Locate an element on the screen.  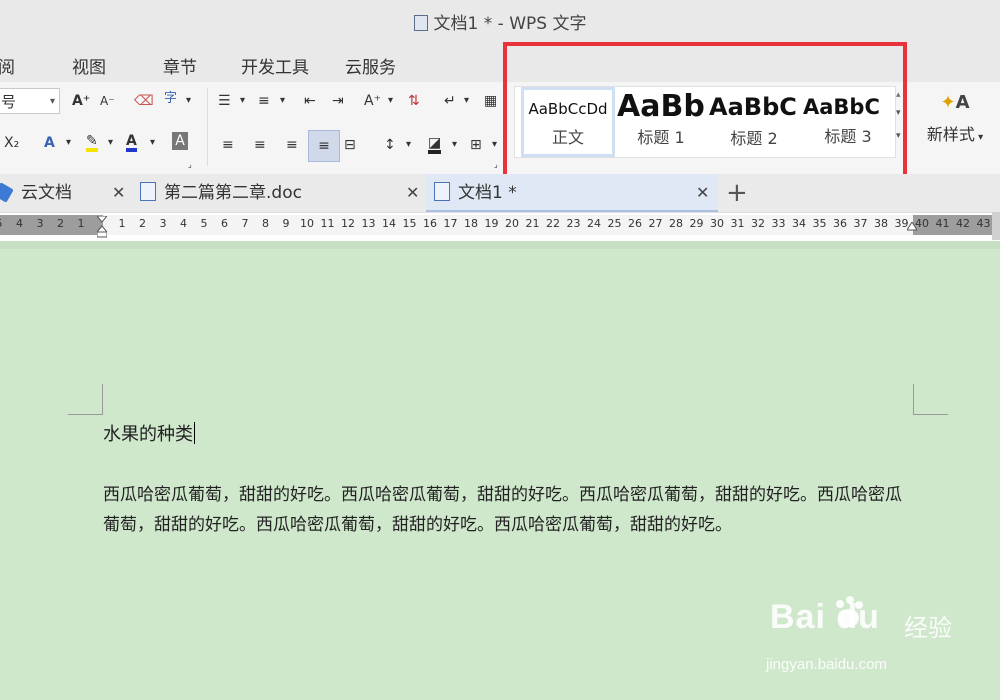
distributed-align-icon: ⊟ is located at coordinates (350, 146).